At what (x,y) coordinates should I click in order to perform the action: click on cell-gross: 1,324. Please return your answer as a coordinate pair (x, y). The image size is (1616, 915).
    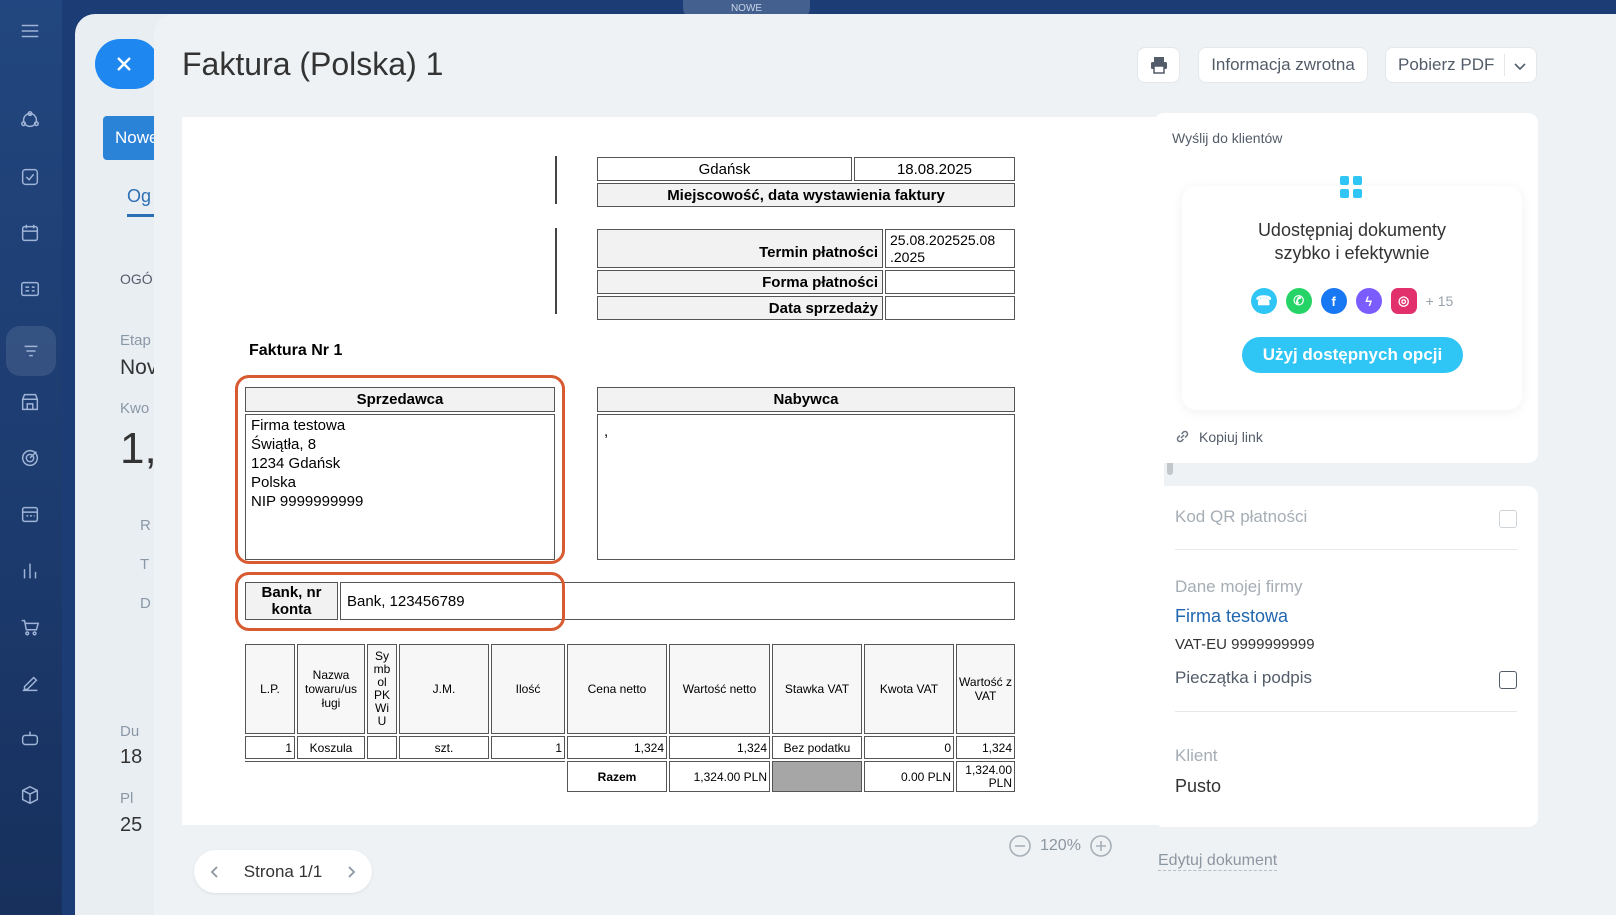
    Looking at the image, I should click on (985, 747).